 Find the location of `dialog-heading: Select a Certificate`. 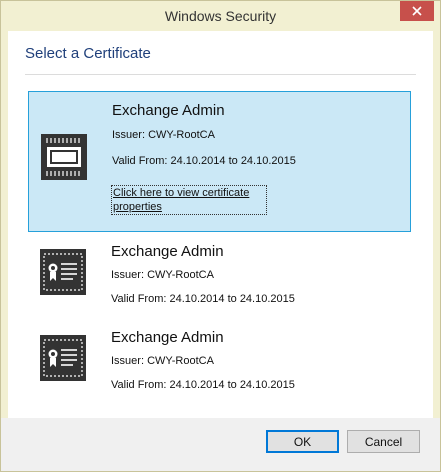

dialog-heading: Select a Certificate is located at coordinates (88, 53).